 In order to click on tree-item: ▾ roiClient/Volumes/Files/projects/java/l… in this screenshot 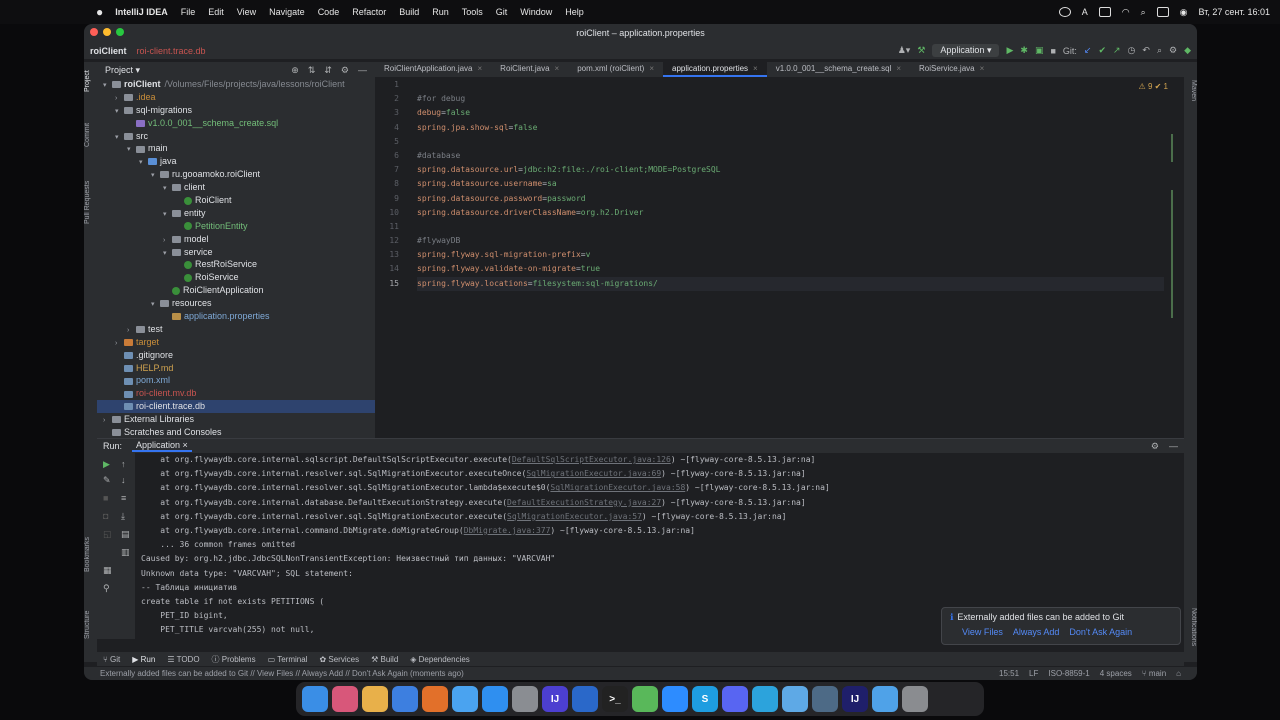, I will do `click(236, 84)`.